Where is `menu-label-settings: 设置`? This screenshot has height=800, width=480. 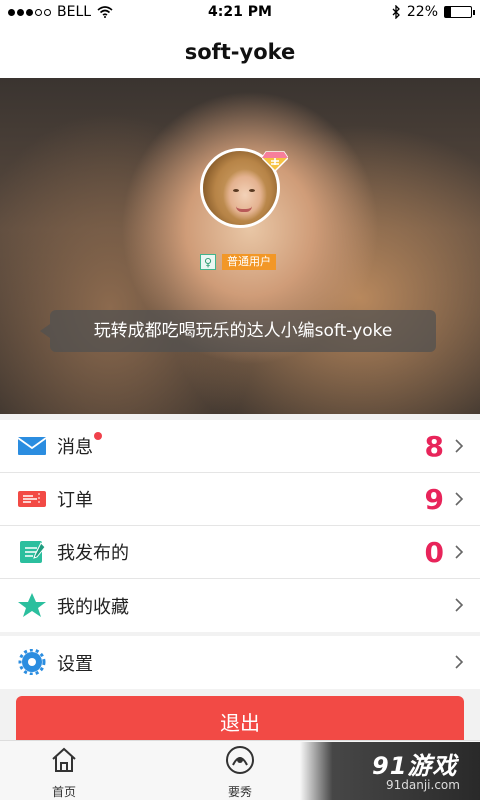
menu-label-settings: 设置 is located at coordinates (75, 664).